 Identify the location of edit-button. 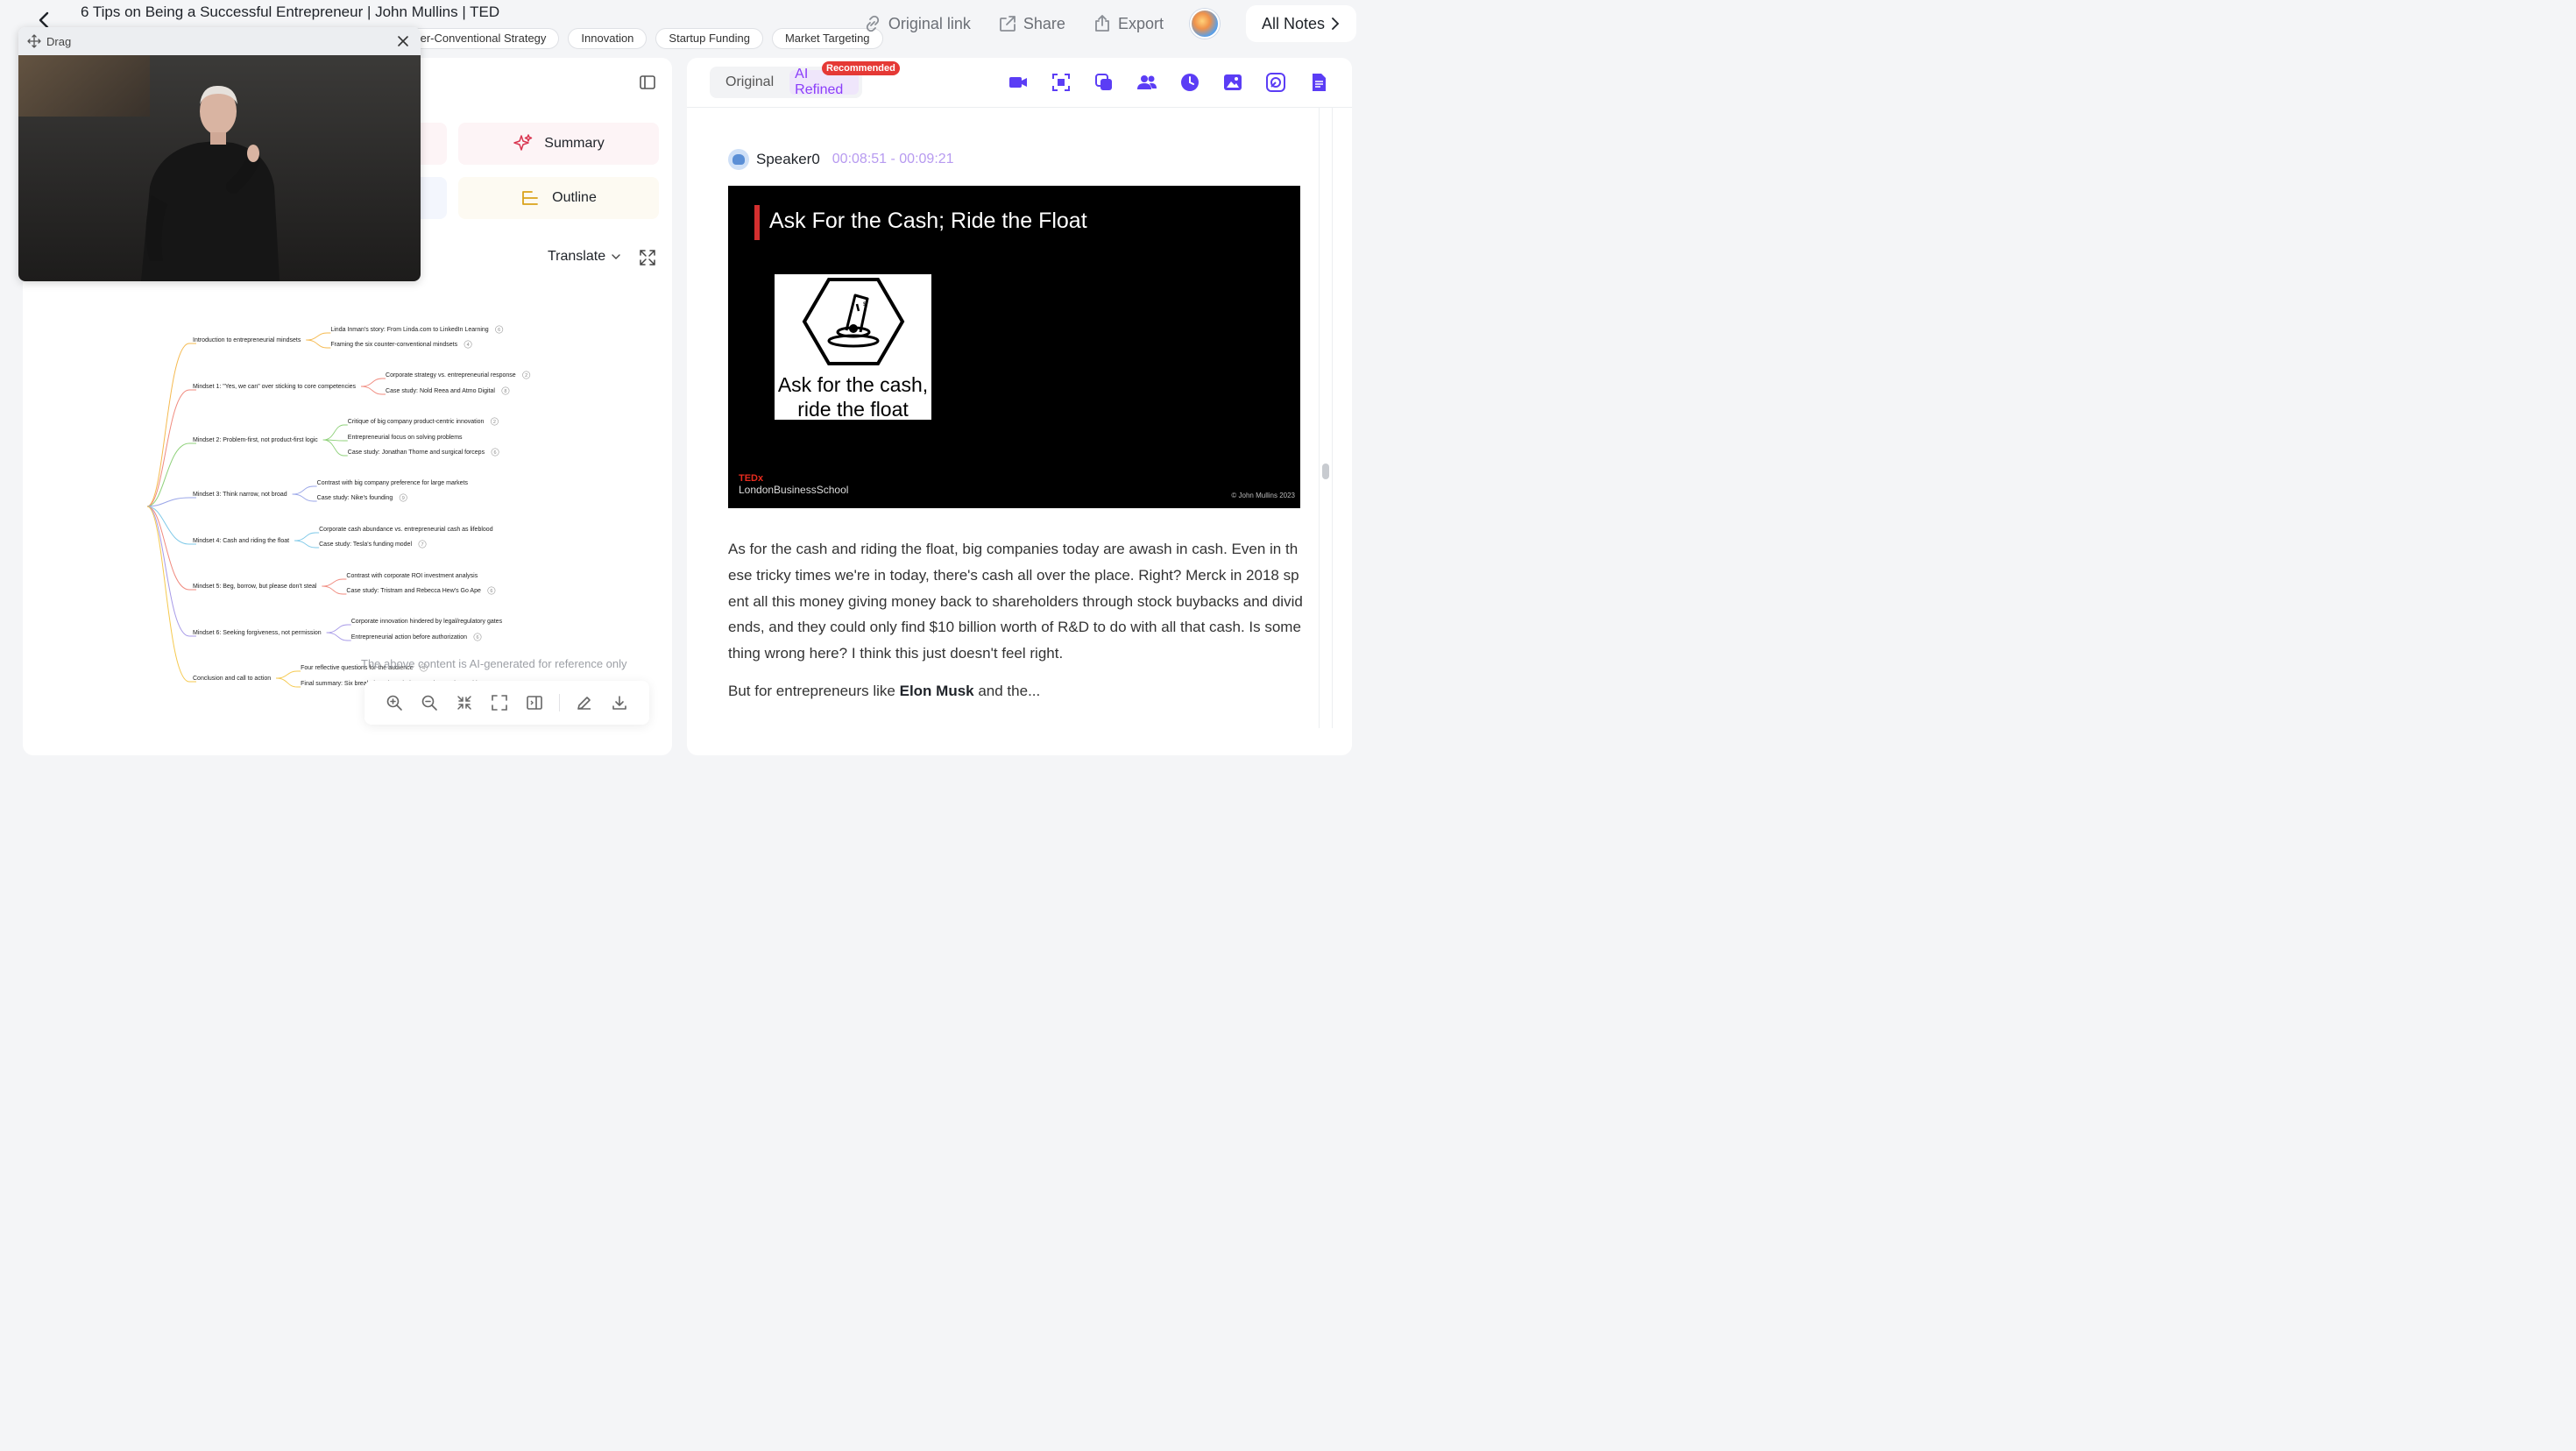
(584, 703).